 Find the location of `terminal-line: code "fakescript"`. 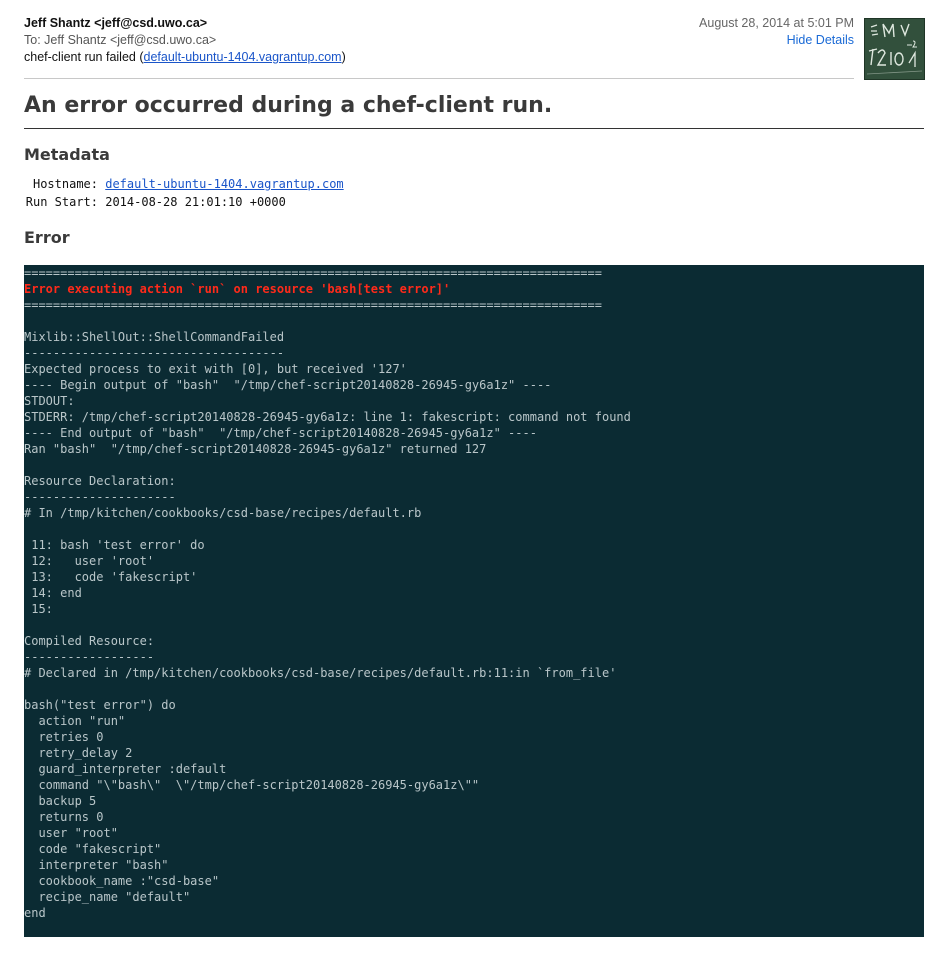

terminal-line: code "fakescript" is located at coordinates (93, 849).